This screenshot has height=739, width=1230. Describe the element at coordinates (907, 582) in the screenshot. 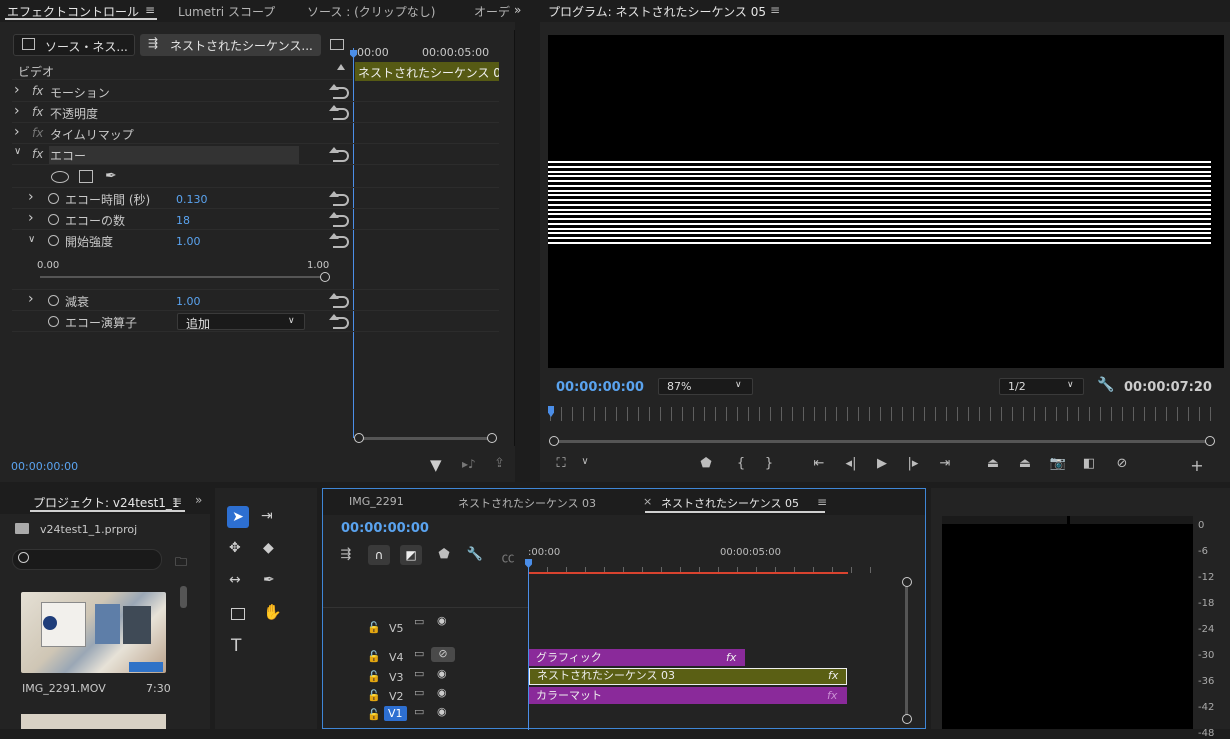

I see `scroll-top-handle` at that location.